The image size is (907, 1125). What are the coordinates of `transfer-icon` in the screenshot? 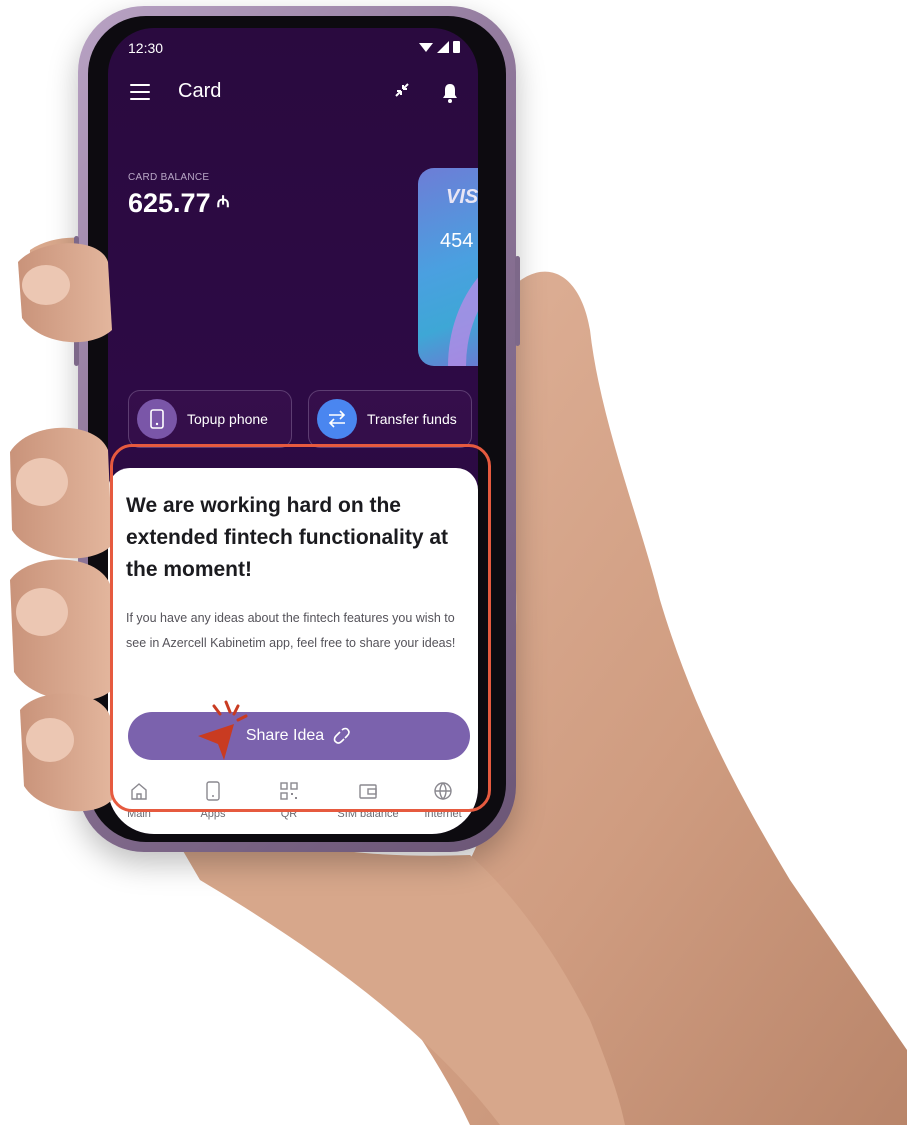 It's located at (337, 419).